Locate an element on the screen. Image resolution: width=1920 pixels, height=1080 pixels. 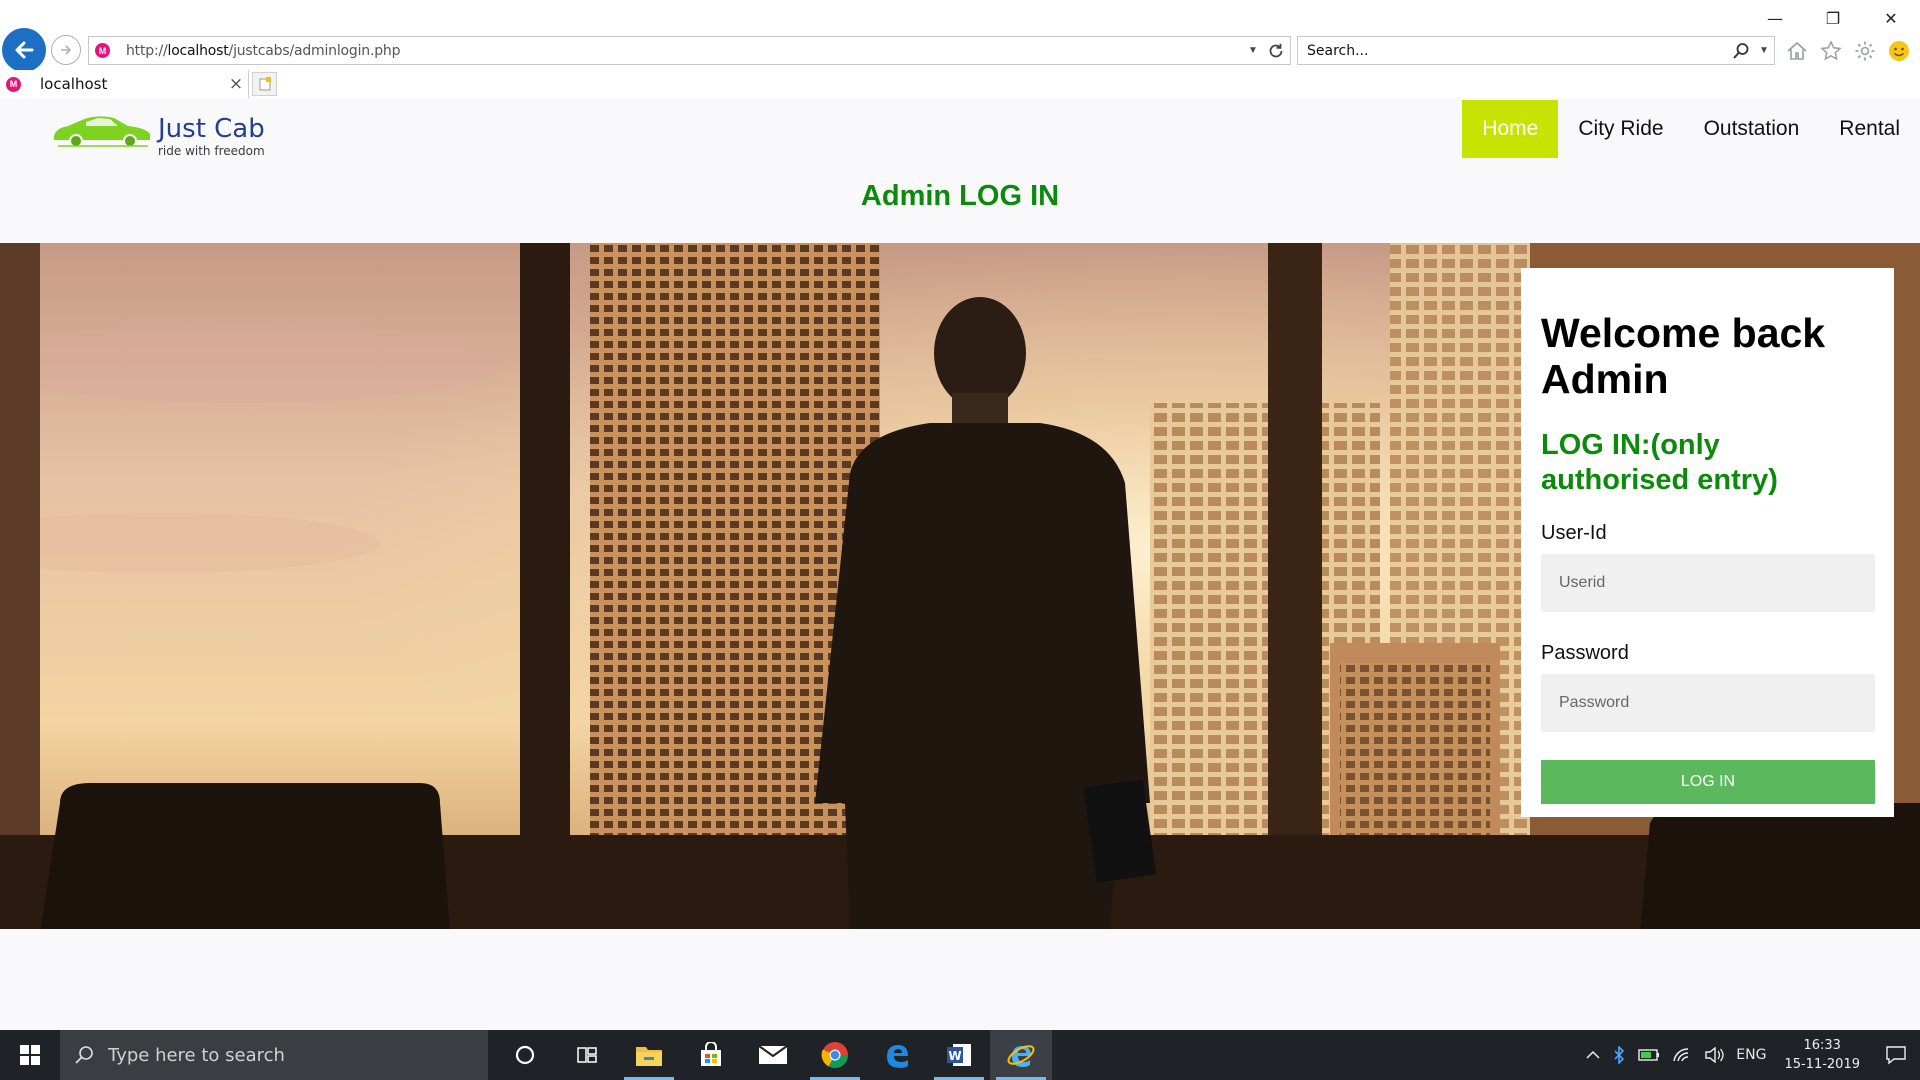
toolbar-icons is located at coordinates (1847, 50).